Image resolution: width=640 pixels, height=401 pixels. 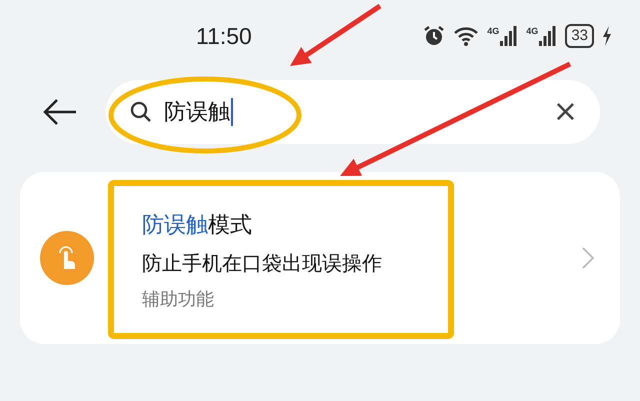 What do you see at coordinates (141, 112) in the screenshot?
I see `search-icon` at bounding box center [141, 112].